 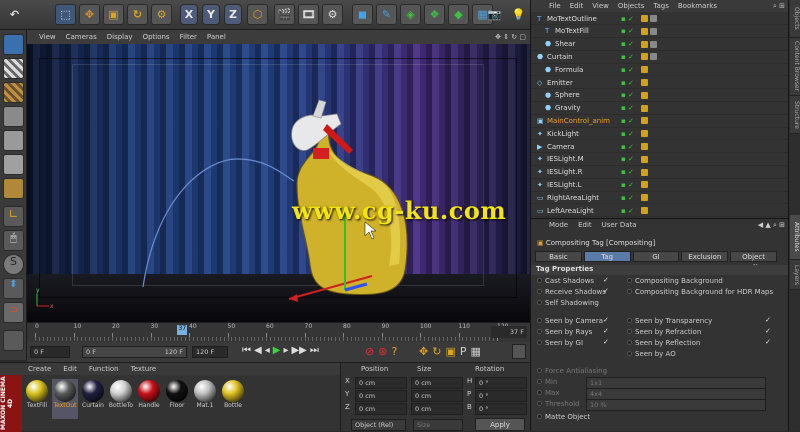 I want to click on object-row: ✦ IESLight.R ▪ ✓, so click(x=660, y=173).